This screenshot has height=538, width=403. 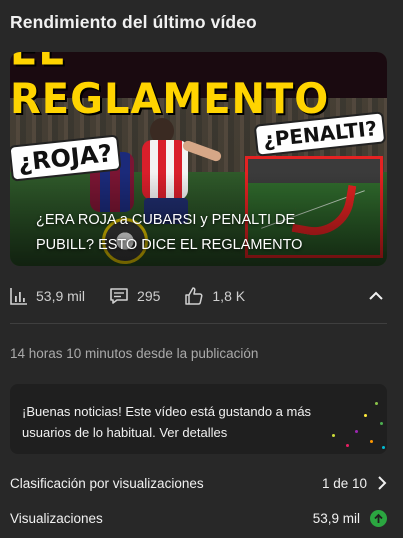 I want to click on divider, so click(x=198, y=323).